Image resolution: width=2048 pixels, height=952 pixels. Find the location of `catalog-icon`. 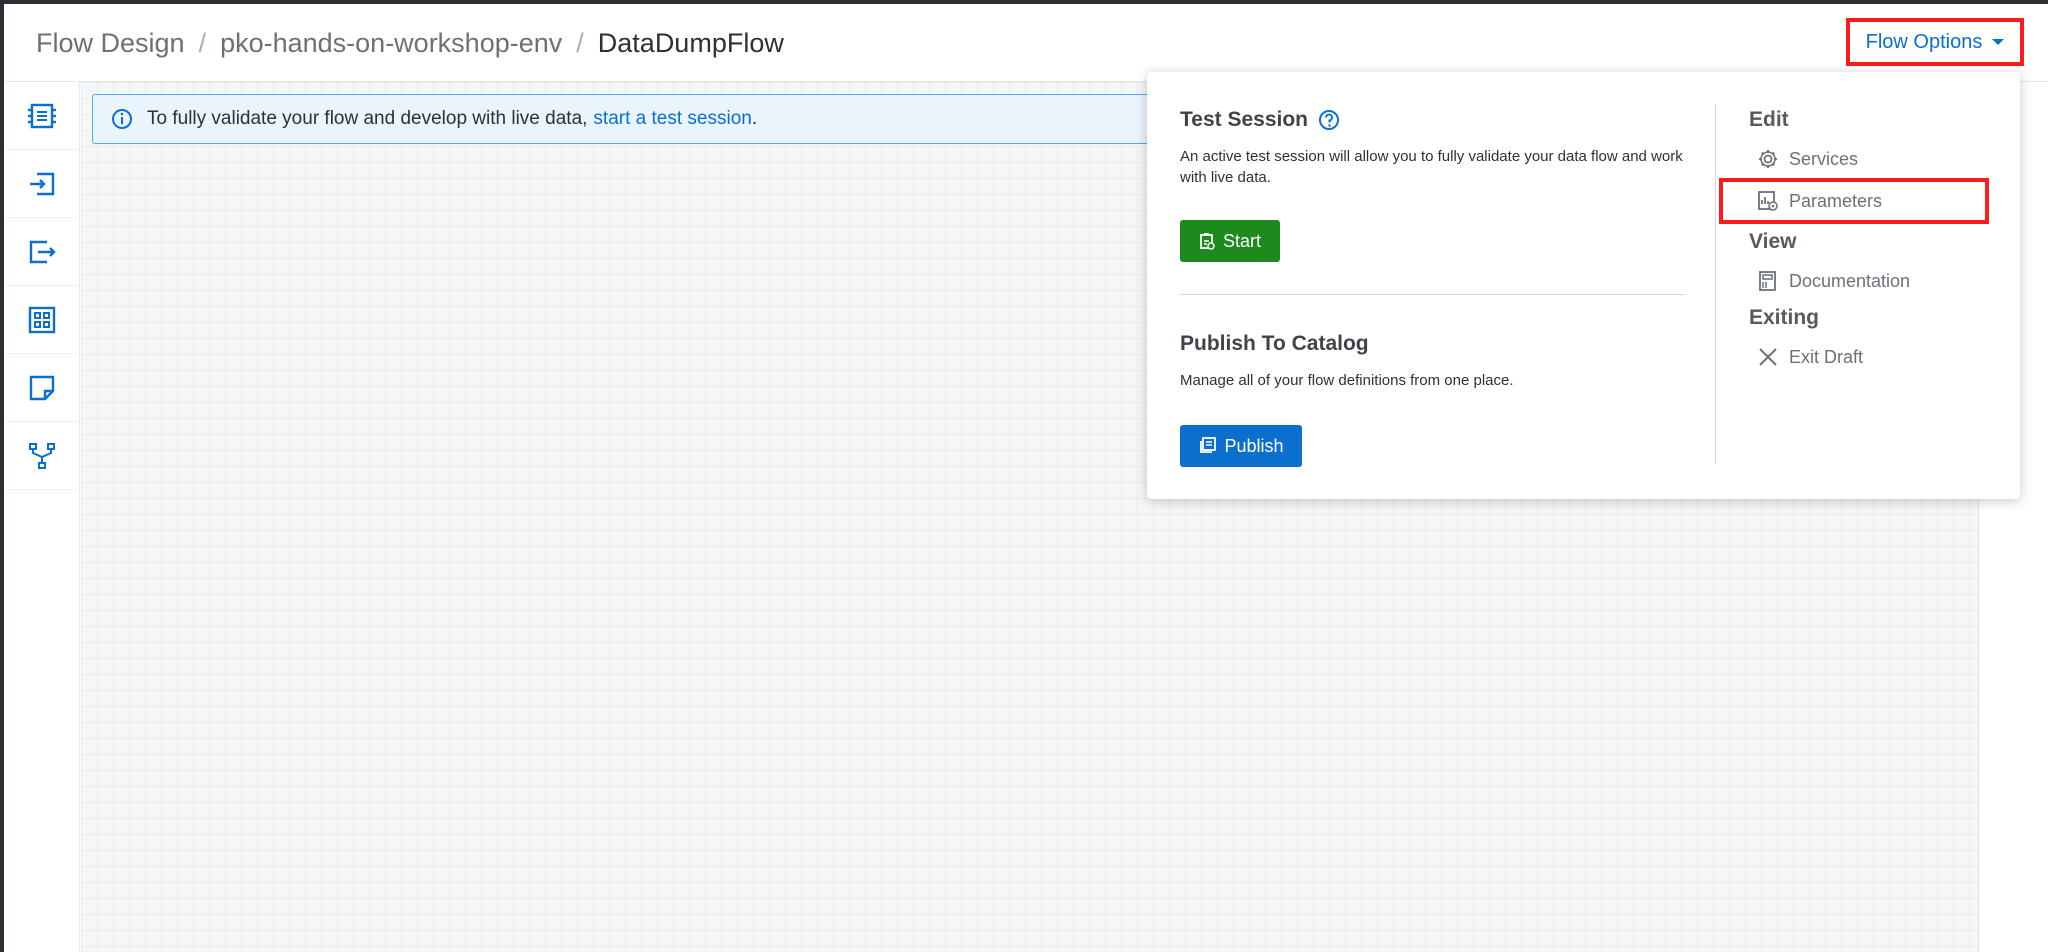

catalog-icon is located at coordinates (1208, 445).